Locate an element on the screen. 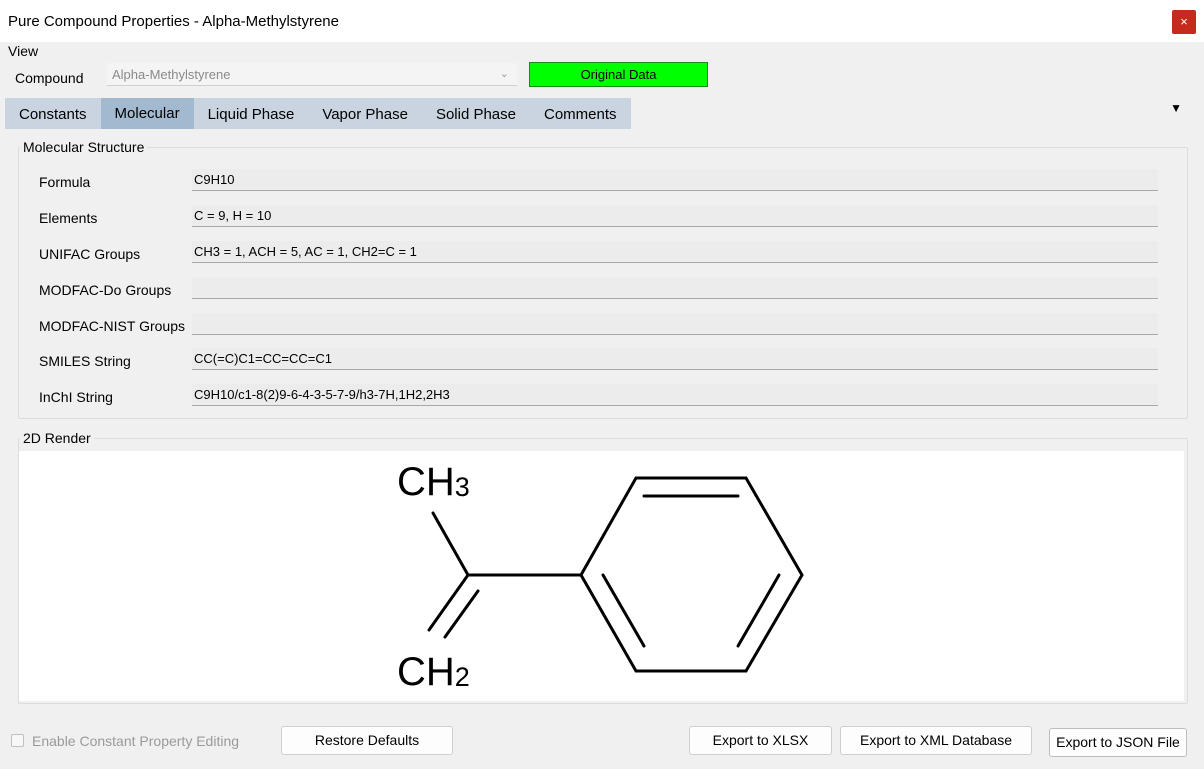 Image resolution: width=1204 pixels, height=769 pixels. compound-selected-value: Alpha-Methylstyrene is located at coordinates (171, 74).